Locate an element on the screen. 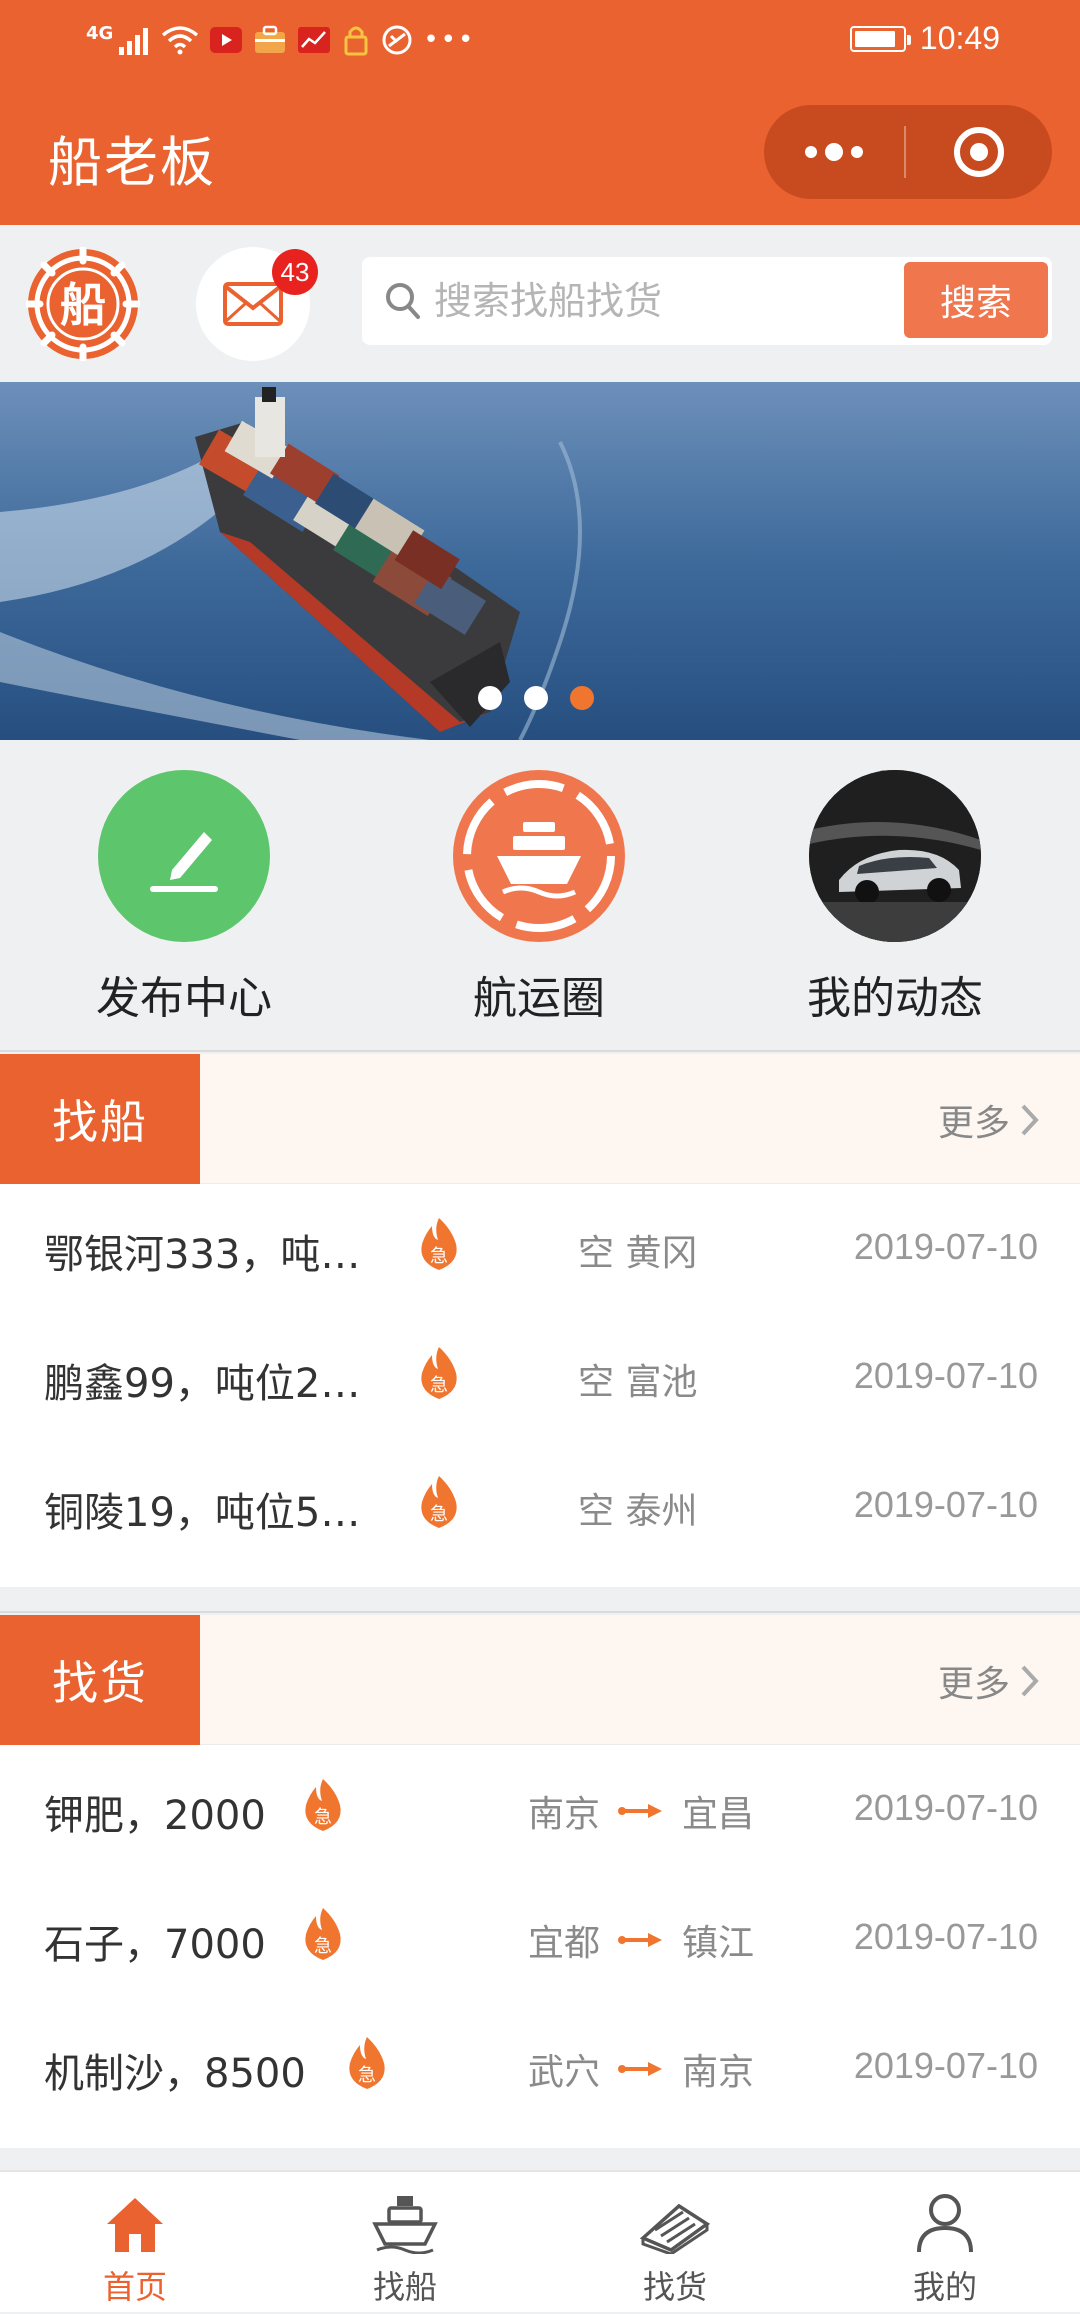 This screenshot has width=1080, height=2314. carousel-dot-active is located at coordinates (582, 698).